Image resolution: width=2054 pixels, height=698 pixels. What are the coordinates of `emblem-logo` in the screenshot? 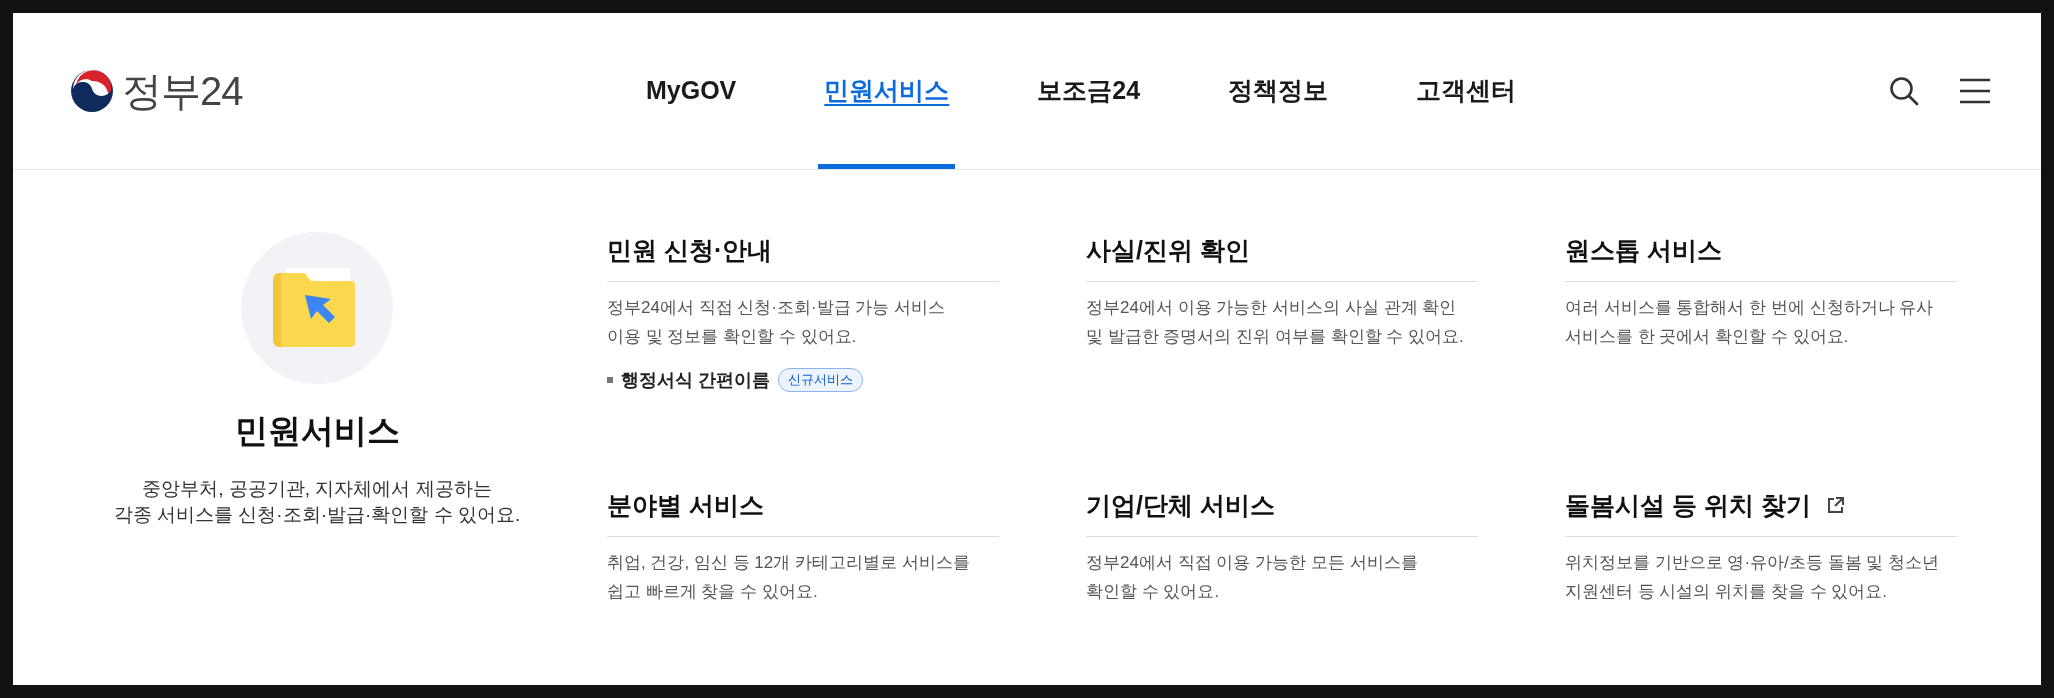 It's located at (92, 91).